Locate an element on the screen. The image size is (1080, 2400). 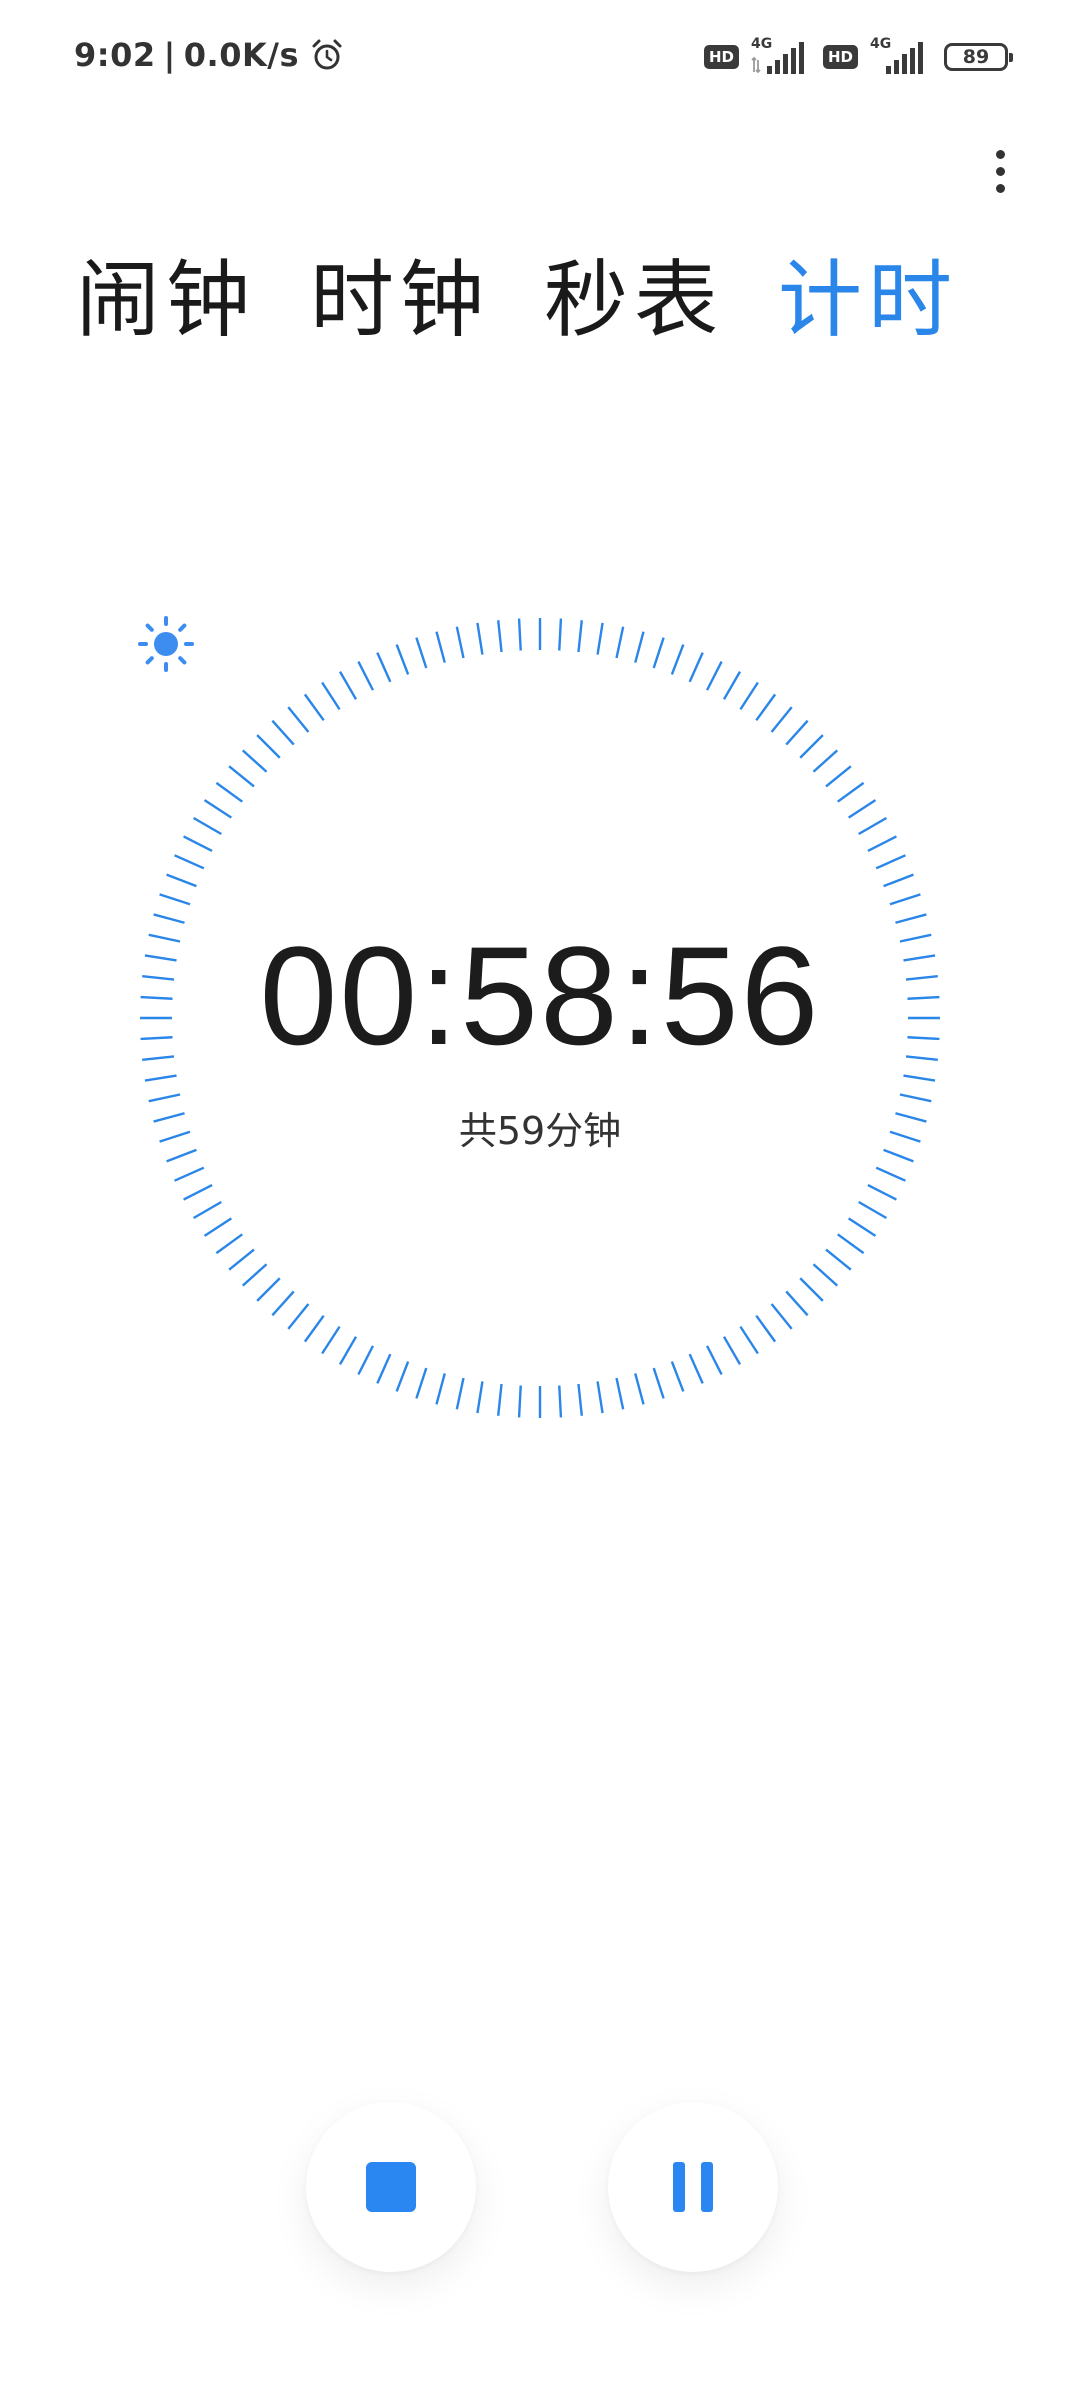
status-time: 9:02 is located at coordinates (115, 55).